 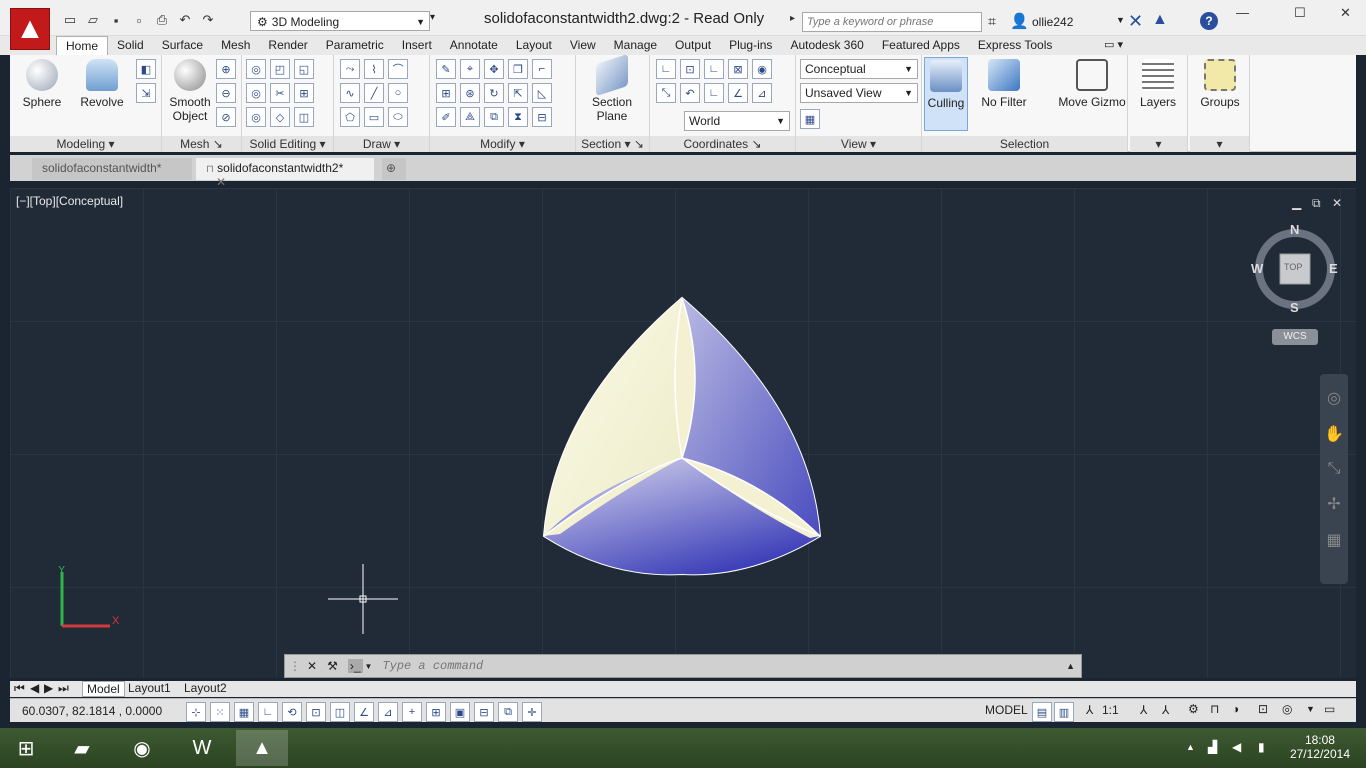 I want to click on panel-label-draw: Draw ▾, so click(x=381, y=144).